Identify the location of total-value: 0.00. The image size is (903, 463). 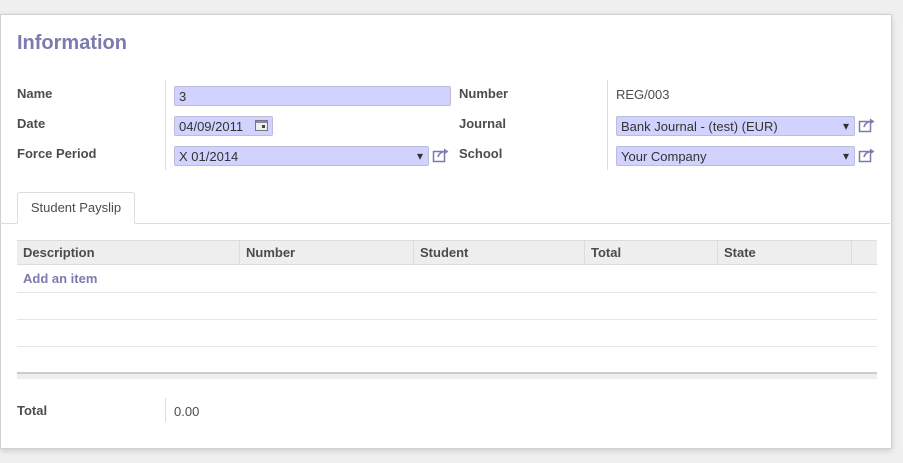
(187, 411).